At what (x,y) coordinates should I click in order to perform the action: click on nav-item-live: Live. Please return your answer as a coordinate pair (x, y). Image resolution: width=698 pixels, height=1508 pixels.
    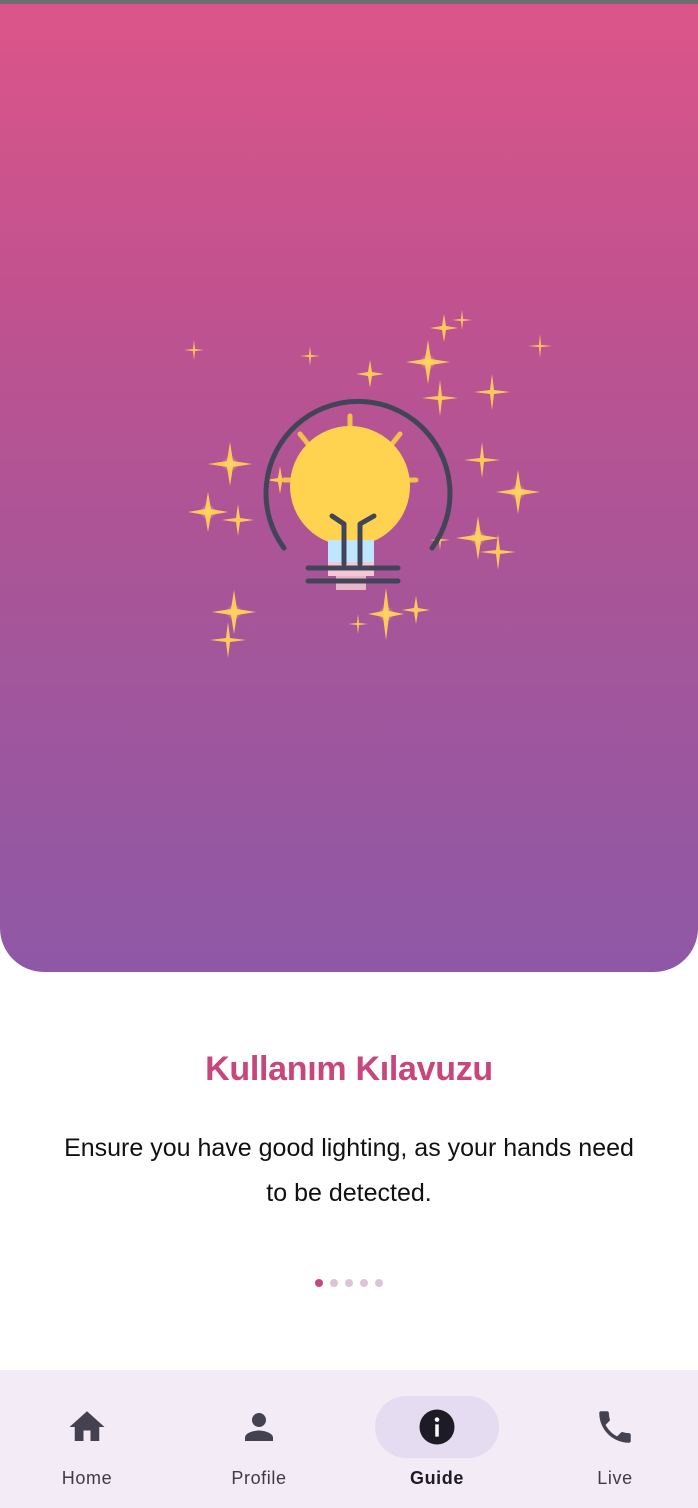
    Looking at the image, I should click on (613, 1439).